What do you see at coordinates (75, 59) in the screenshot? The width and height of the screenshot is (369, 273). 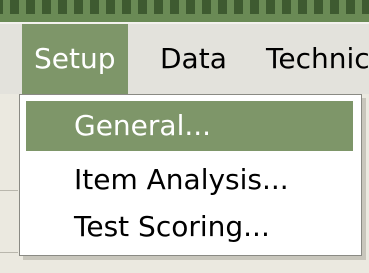 I see `menu-setup: Setup` at bounding box center [75, 59].